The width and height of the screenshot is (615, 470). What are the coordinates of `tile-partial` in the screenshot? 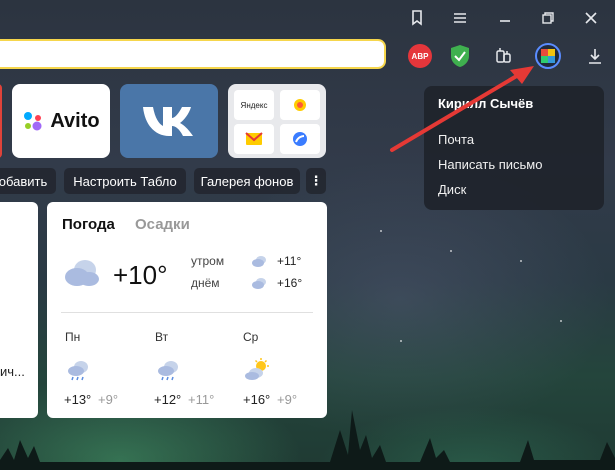 It's located at (1, 121).